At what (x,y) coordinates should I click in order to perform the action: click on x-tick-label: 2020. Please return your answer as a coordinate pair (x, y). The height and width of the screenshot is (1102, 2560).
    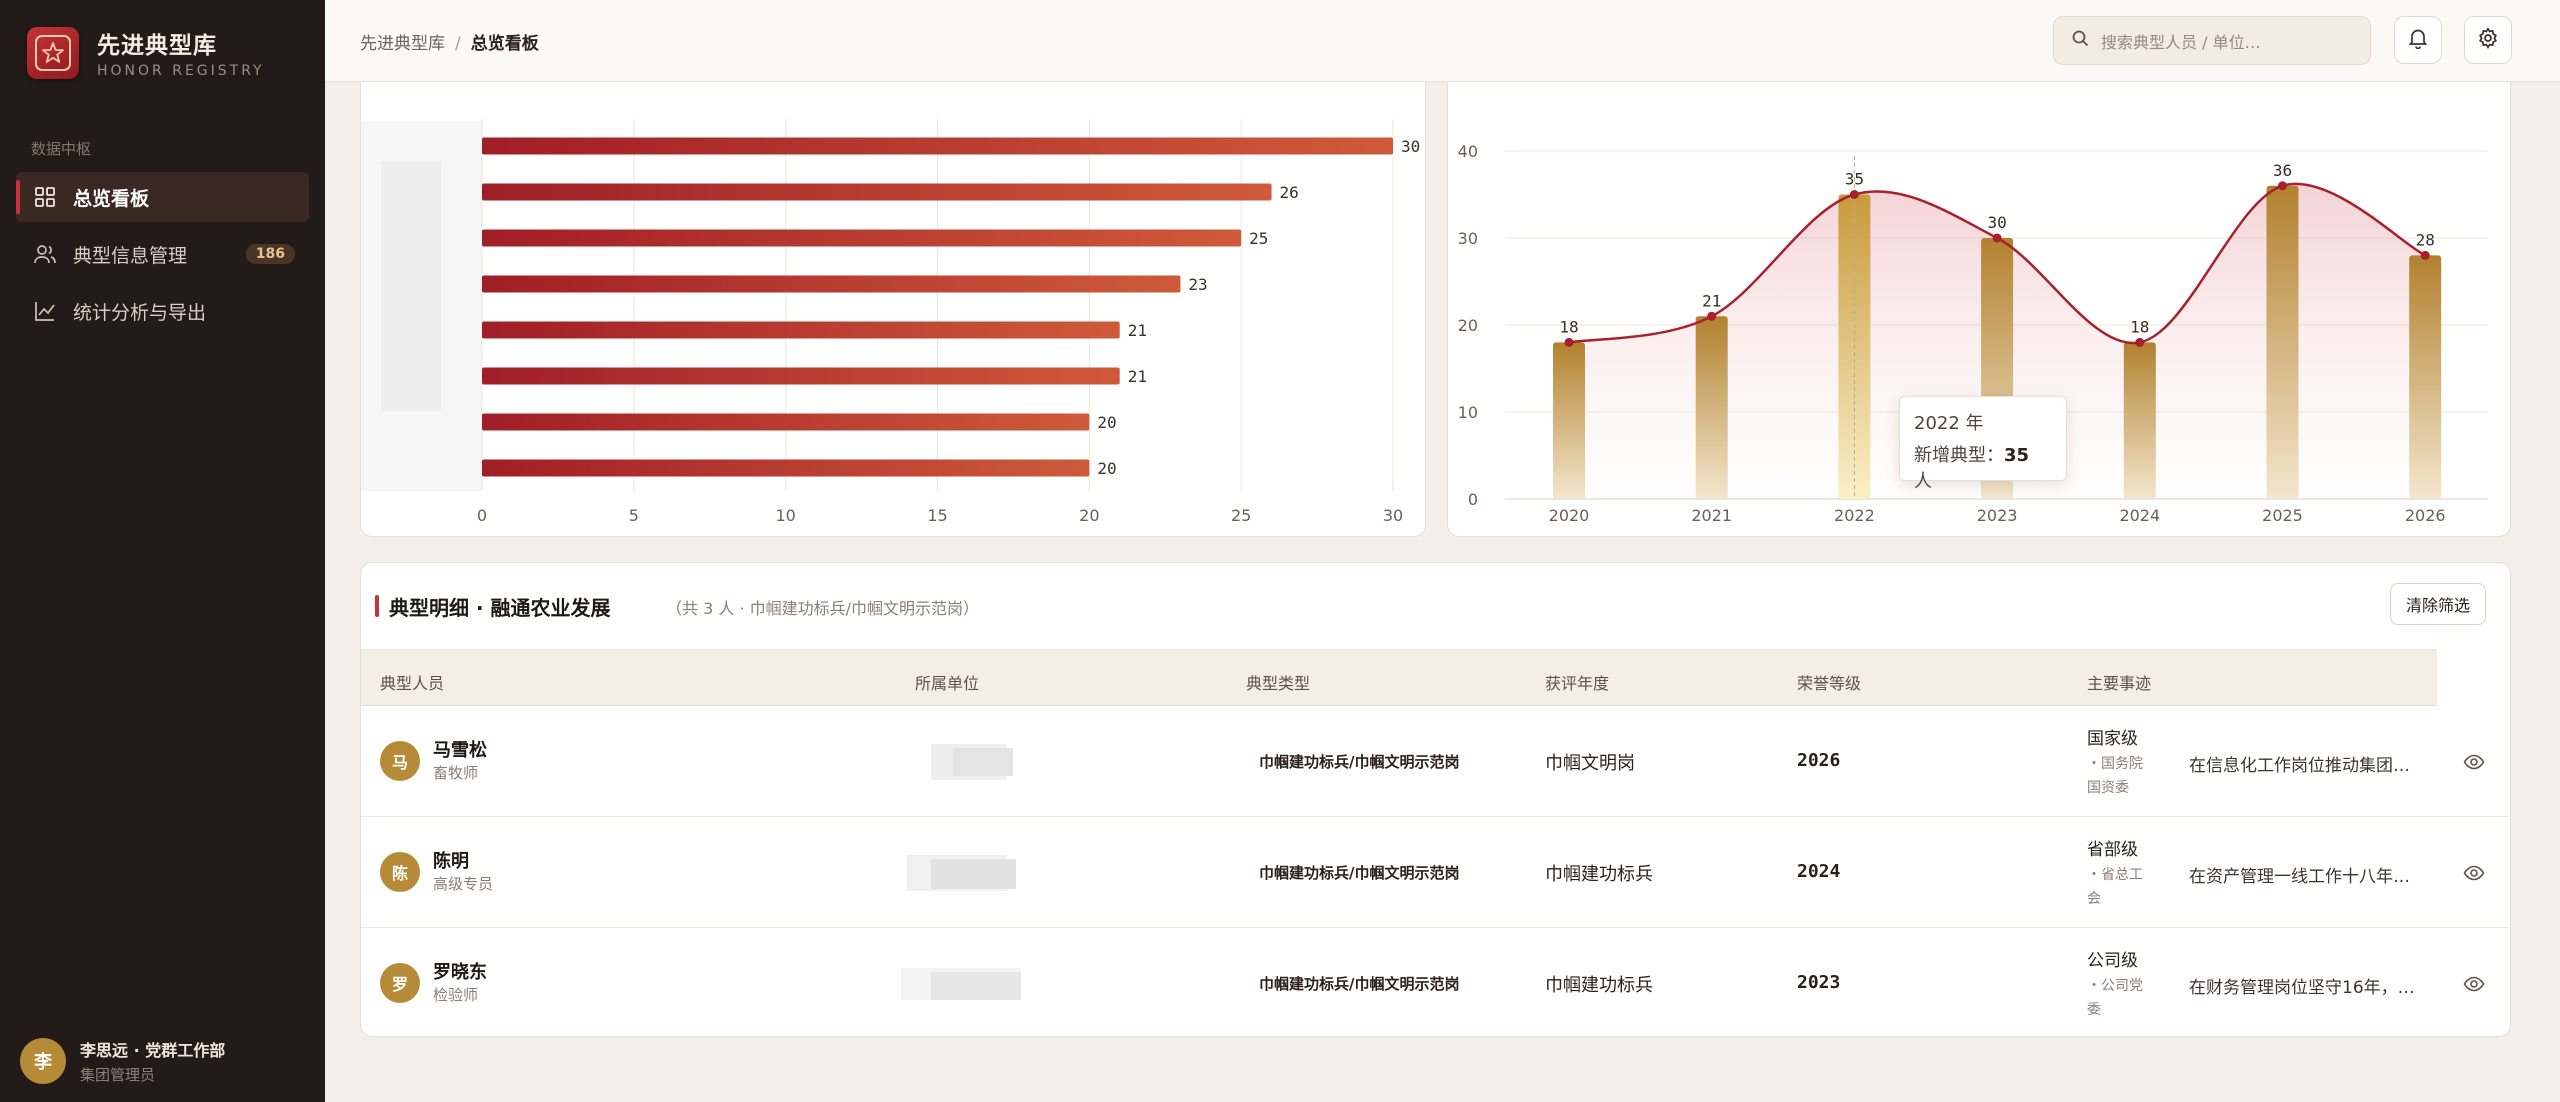
    Looking at the image, I should click on (1569, 515).